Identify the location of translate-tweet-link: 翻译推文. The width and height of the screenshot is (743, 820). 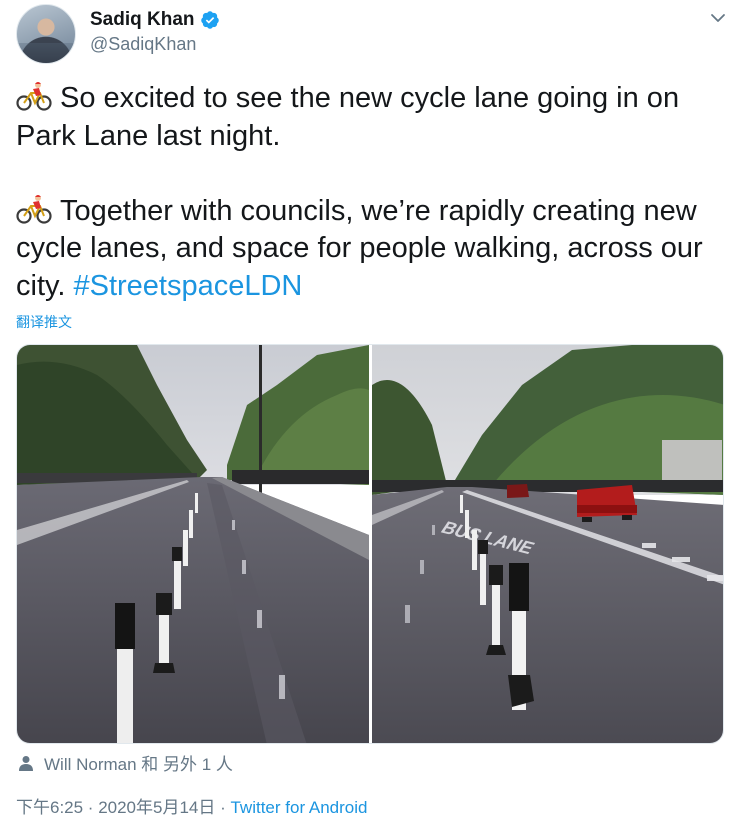
(44, 322).